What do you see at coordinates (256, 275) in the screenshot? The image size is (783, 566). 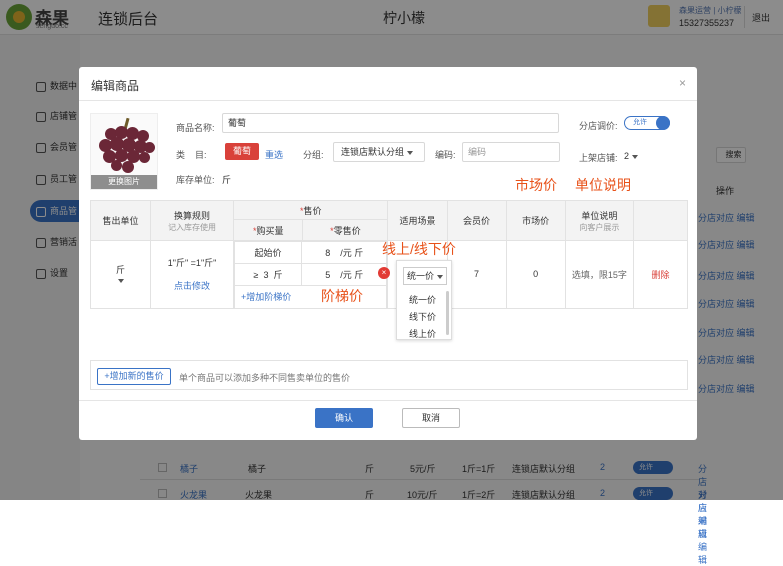 I see `tier2-op: ≥` at bounding box center [256, 275].